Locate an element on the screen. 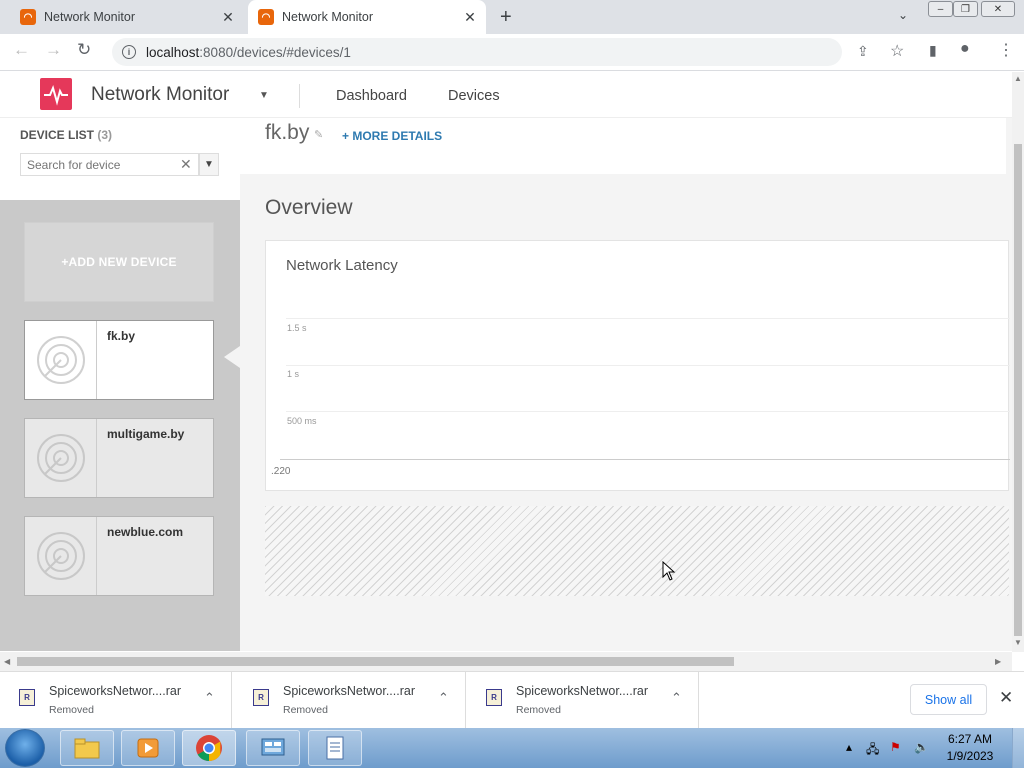  horizontal-scroll-thumb is located at coordinates (375, 661).